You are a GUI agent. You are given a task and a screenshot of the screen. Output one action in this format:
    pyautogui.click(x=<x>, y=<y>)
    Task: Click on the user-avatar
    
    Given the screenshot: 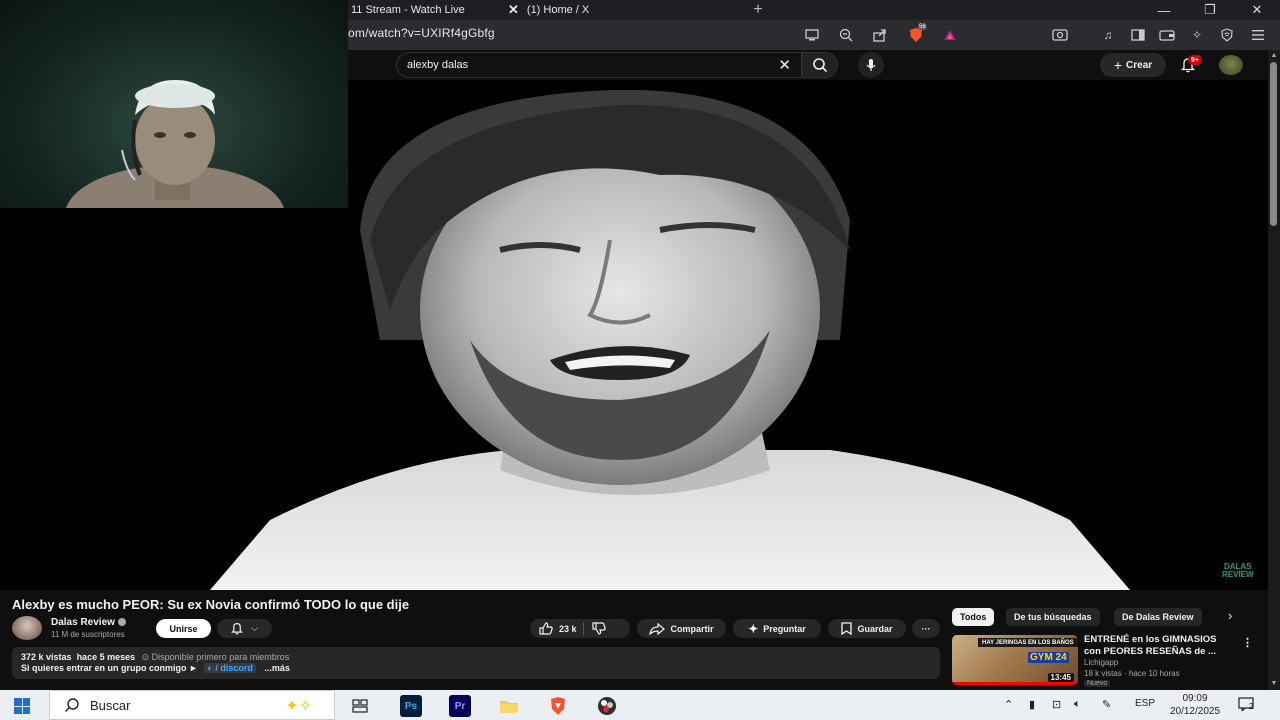 What is the action you would take?
    pyautogui.click(x=1231, y=65)
    